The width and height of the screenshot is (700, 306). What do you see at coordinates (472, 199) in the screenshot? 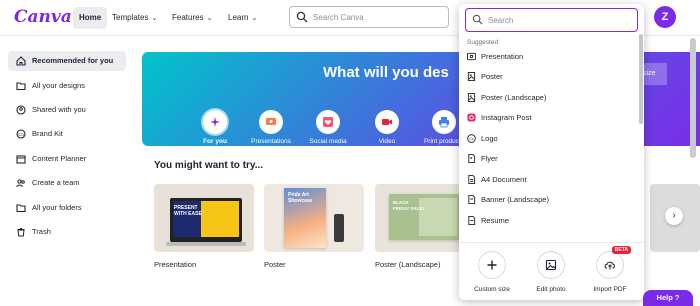
I see `banner-icon` at bounding box center [472, 199].